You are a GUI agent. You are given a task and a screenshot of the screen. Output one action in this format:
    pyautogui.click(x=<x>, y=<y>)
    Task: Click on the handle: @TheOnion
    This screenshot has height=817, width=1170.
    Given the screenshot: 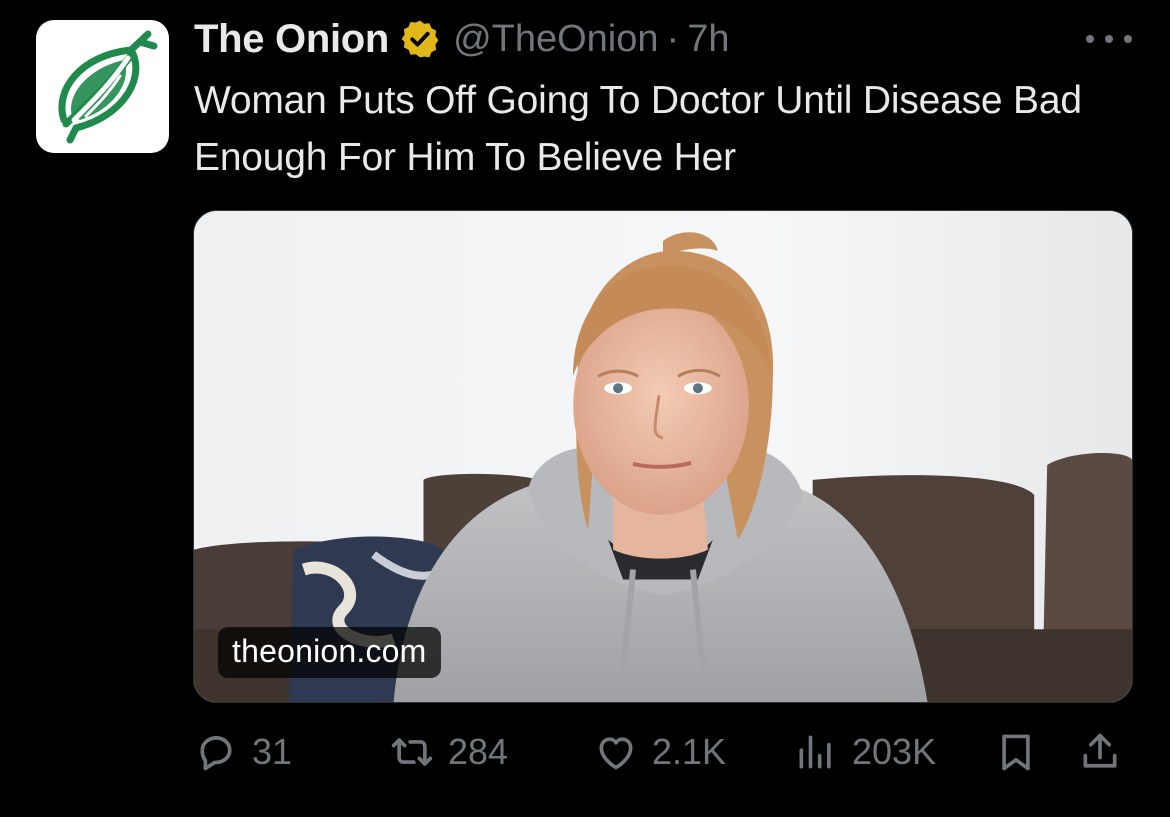 What is the action you would take?
    pyautogui.click(x=555, y=39)
    